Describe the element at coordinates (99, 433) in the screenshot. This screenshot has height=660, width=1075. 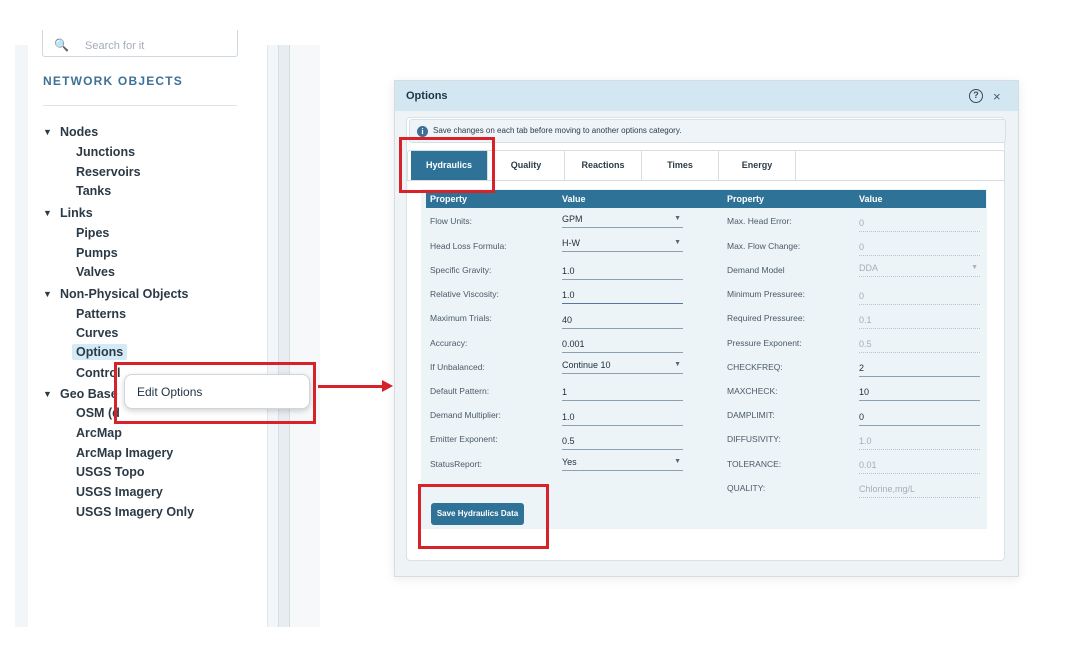
I see `tree-item-arcmap: ArcMap` at that location.